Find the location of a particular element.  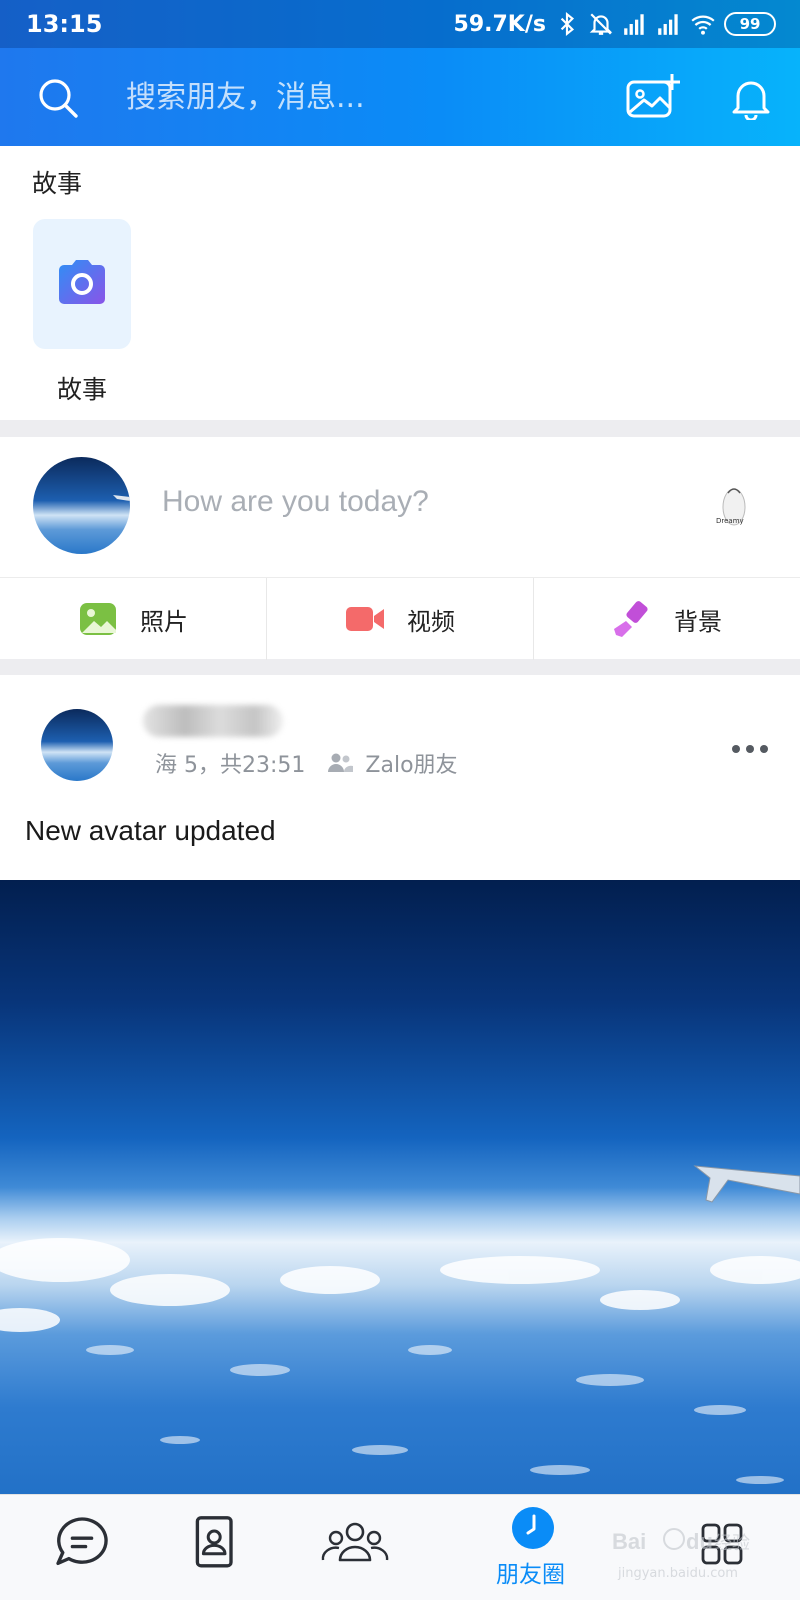

group-icon is located at coordinates (355, 1543).